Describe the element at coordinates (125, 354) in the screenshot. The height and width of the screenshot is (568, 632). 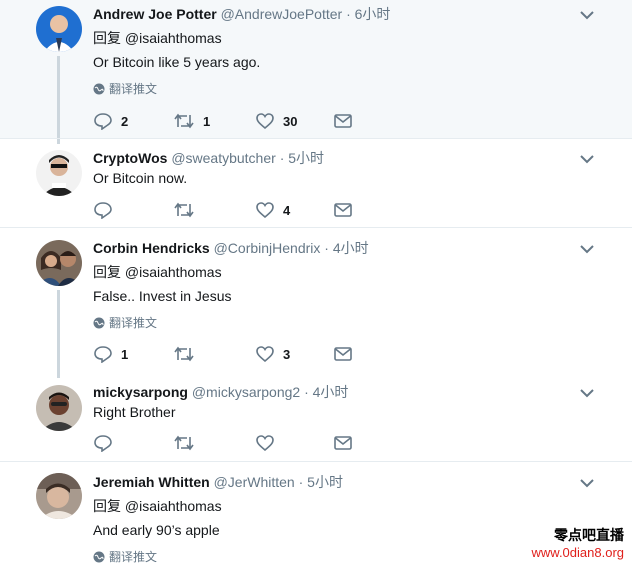
I see `reply-count: 1` at that location.